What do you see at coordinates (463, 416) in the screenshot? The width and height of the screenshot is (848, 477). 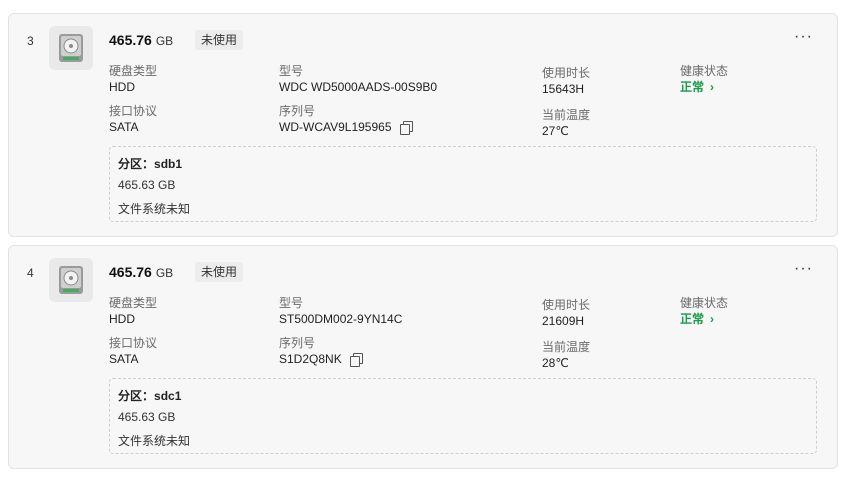 I see `partition-box: 分区：sdc1 465.63 GB 文件系统未知` at bounding box center [463, 416].